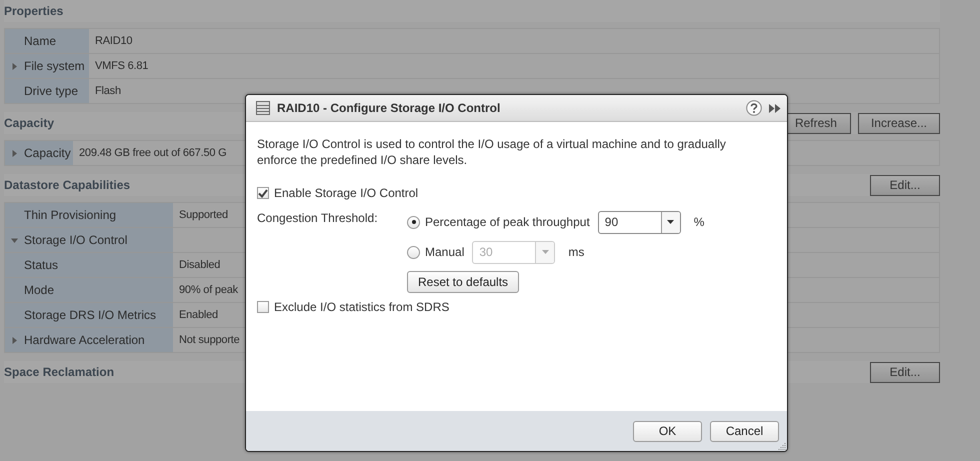 Image resolution: width=980 pixels, height=461 pixels. What do you see at coordinates (208, 290) in the screenshot?
I see `property-value: 90% of peak` at bounding box center [208, 290].